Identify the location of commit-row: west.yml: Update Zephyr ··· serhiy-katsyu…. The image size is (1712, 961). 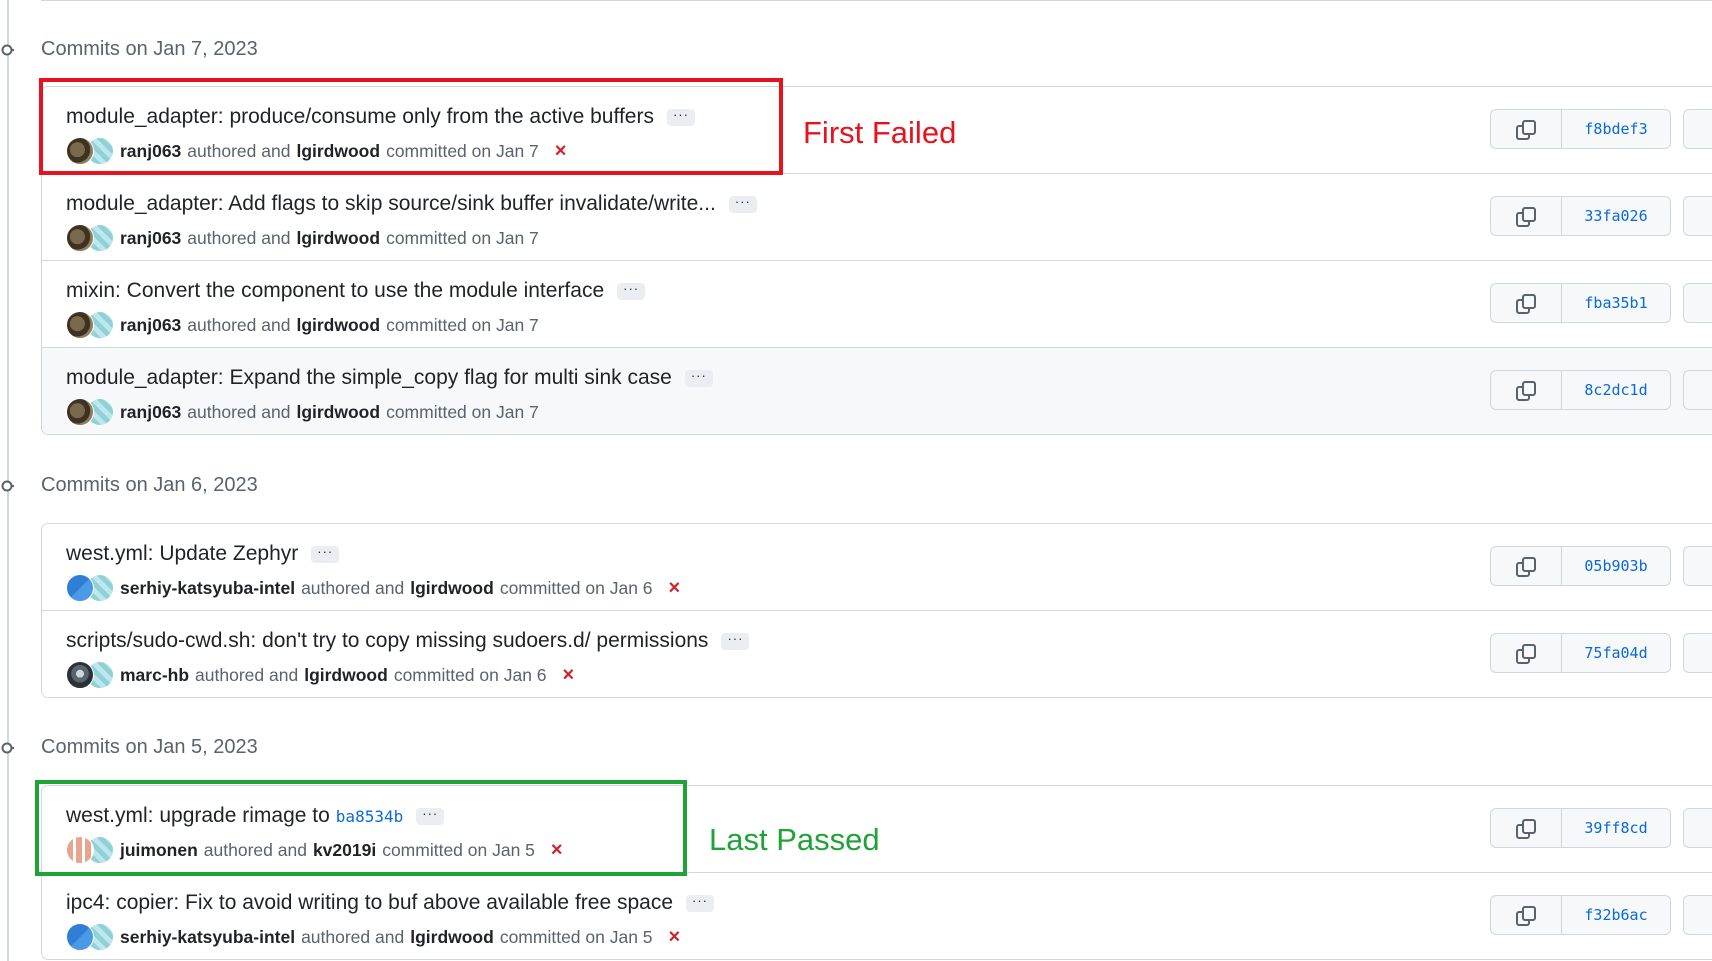
(877, 567).